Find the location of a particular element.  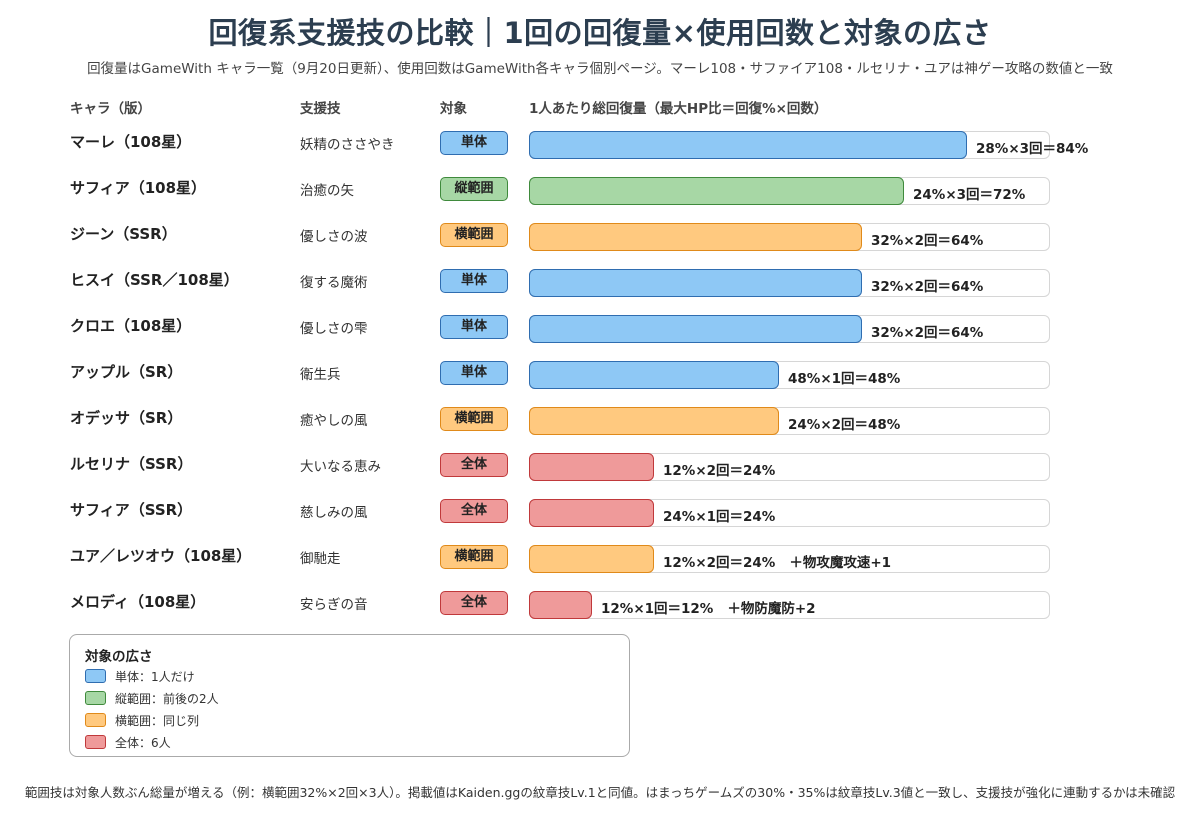

chart-row: マーレ（108星） 妖精のささやき 単体 28%×3回＝84% is located at coordinates (600, 154).